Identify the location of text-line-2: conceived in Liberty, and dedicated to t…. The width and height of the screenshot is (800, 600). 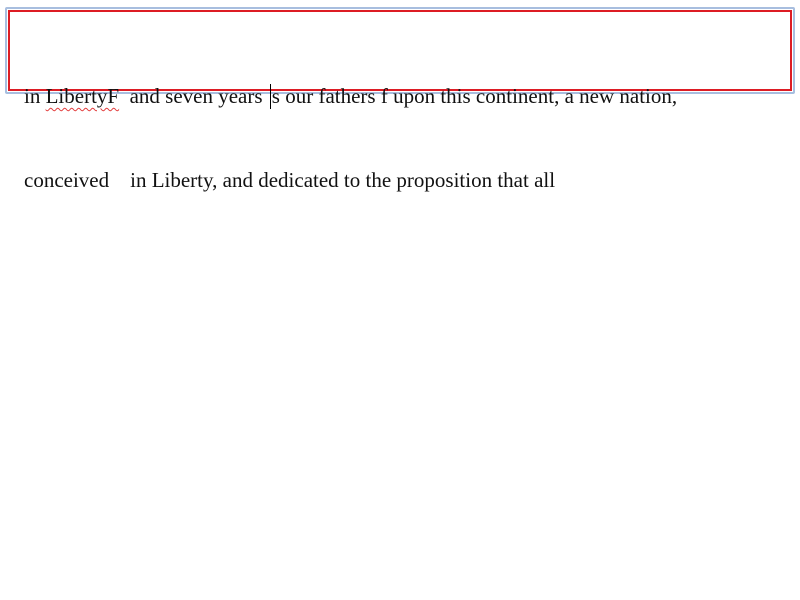
(404, 180).